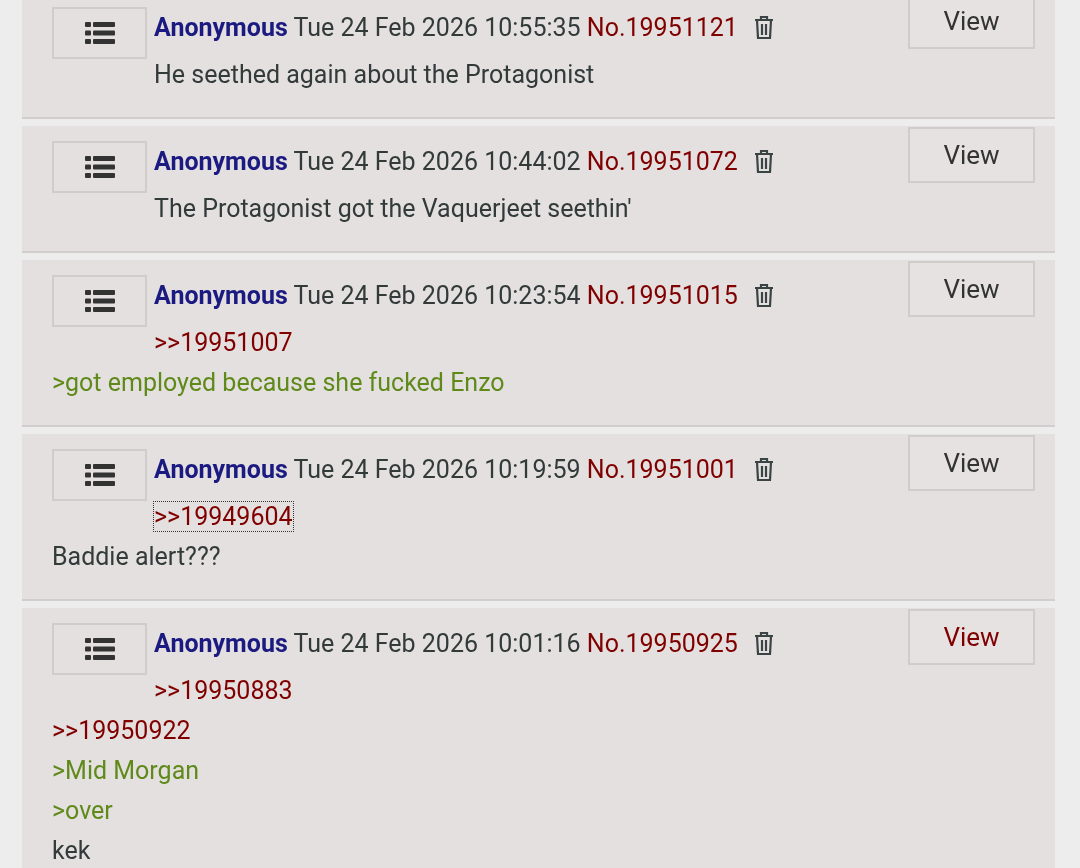 This screenshot has width=1080, height=868. What do you see at coordinates (437, 161) in the screenshot?
I see `post-date: Tue 24 Feb 2026 10:44:02` at bounding box center [437, 161].